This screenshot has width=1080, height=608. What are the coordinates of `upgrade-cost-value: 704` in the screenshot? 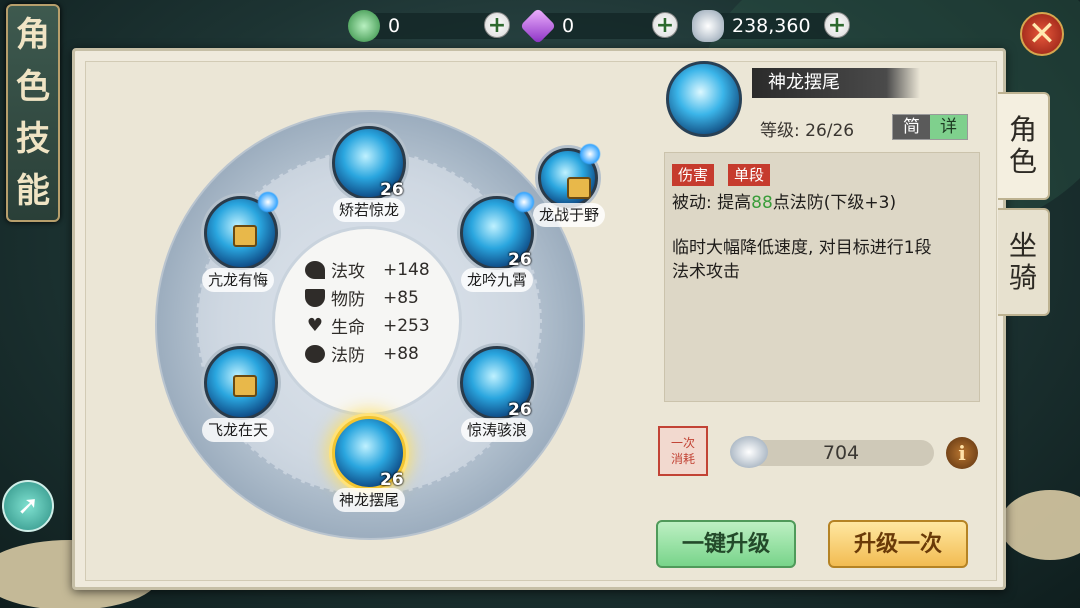 It's located at (841, 453).